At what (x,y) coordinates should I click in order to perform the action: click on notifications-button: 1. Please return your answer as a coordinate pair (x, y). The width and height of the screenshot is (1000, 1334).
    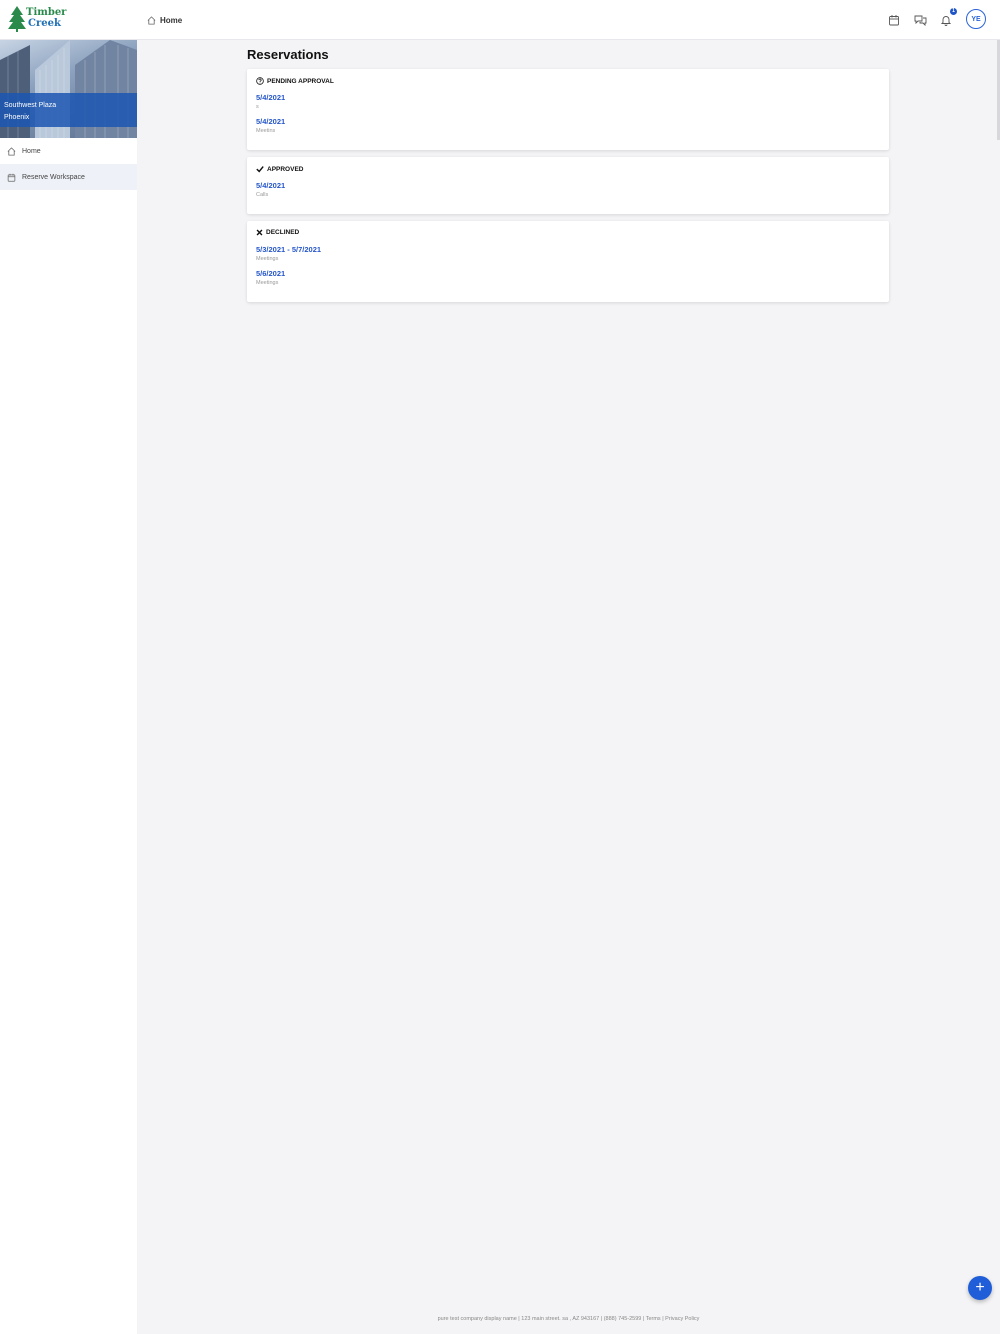
    Looking at the image, I should click on (948, 17).